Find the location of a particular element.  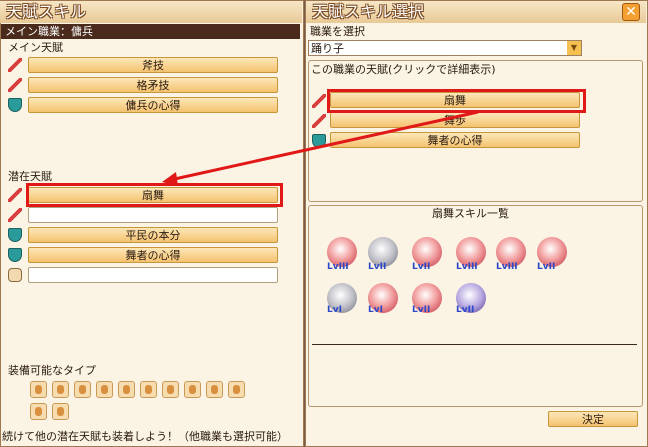

main-job-label: メイン職業： is located at coordinates (38, 31).